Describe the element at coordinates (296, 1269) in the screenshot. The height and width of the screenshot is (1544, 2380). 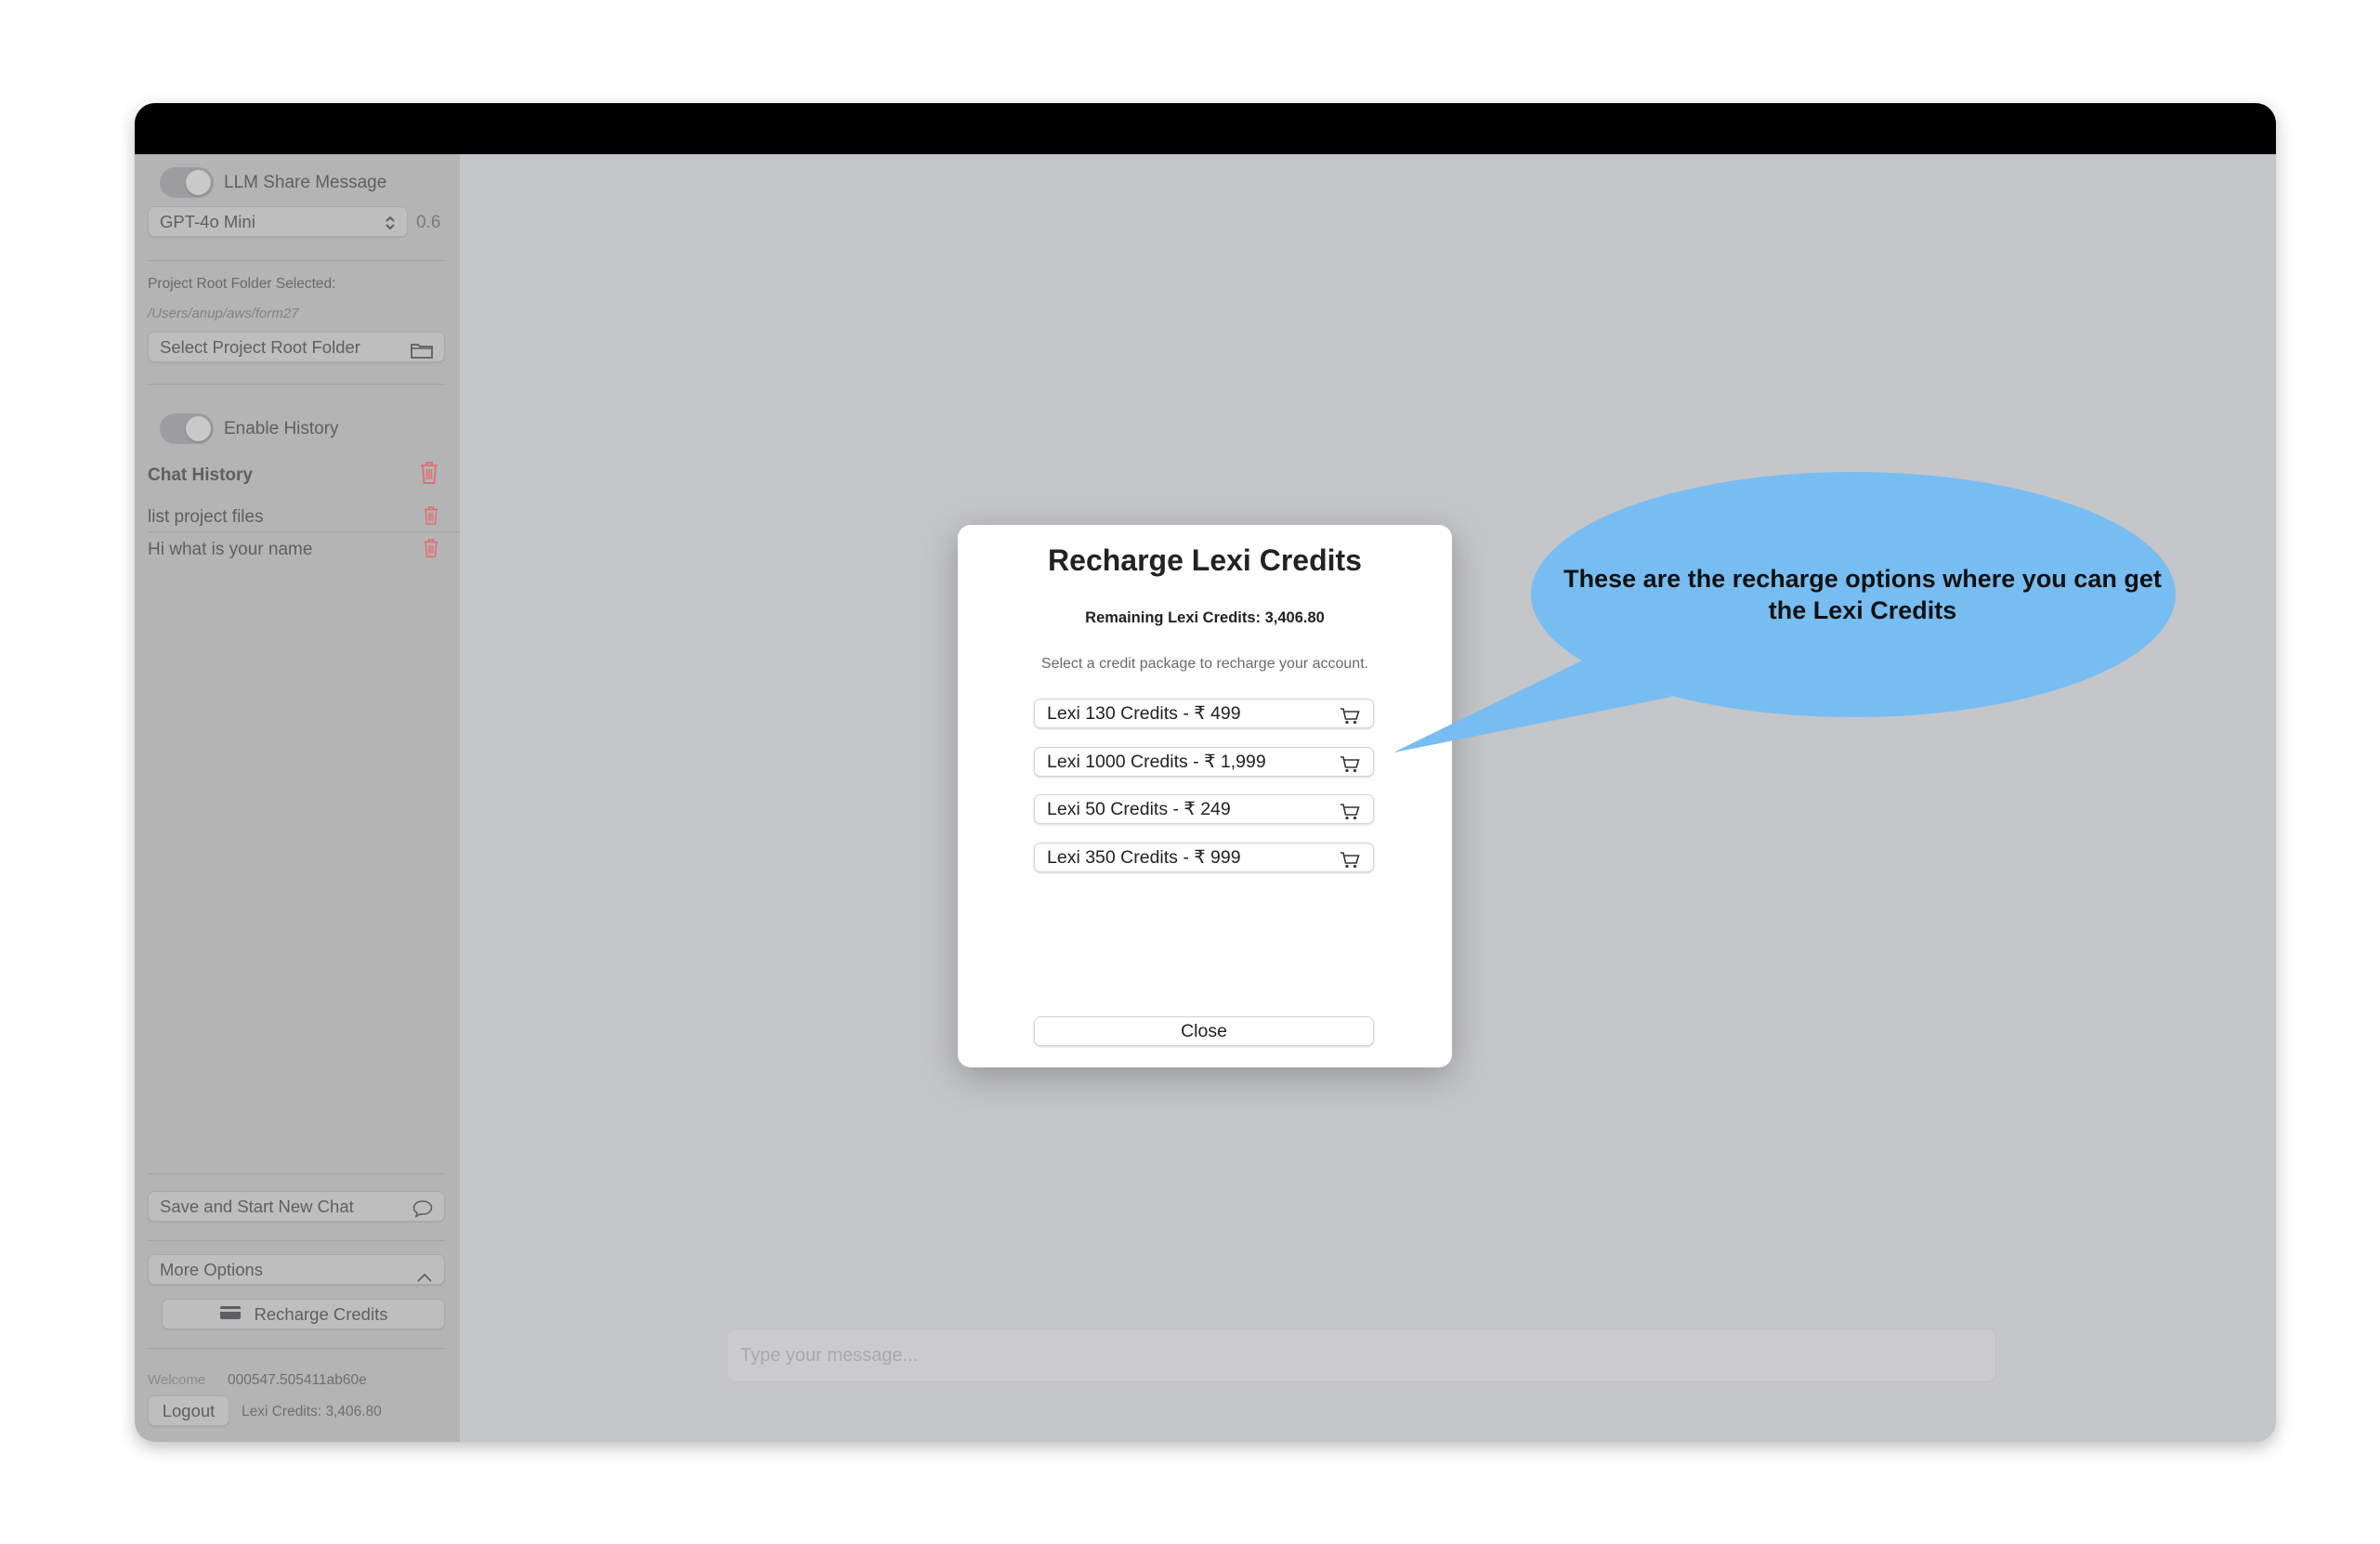
I see `more-options-toggle: More Options` at that location.